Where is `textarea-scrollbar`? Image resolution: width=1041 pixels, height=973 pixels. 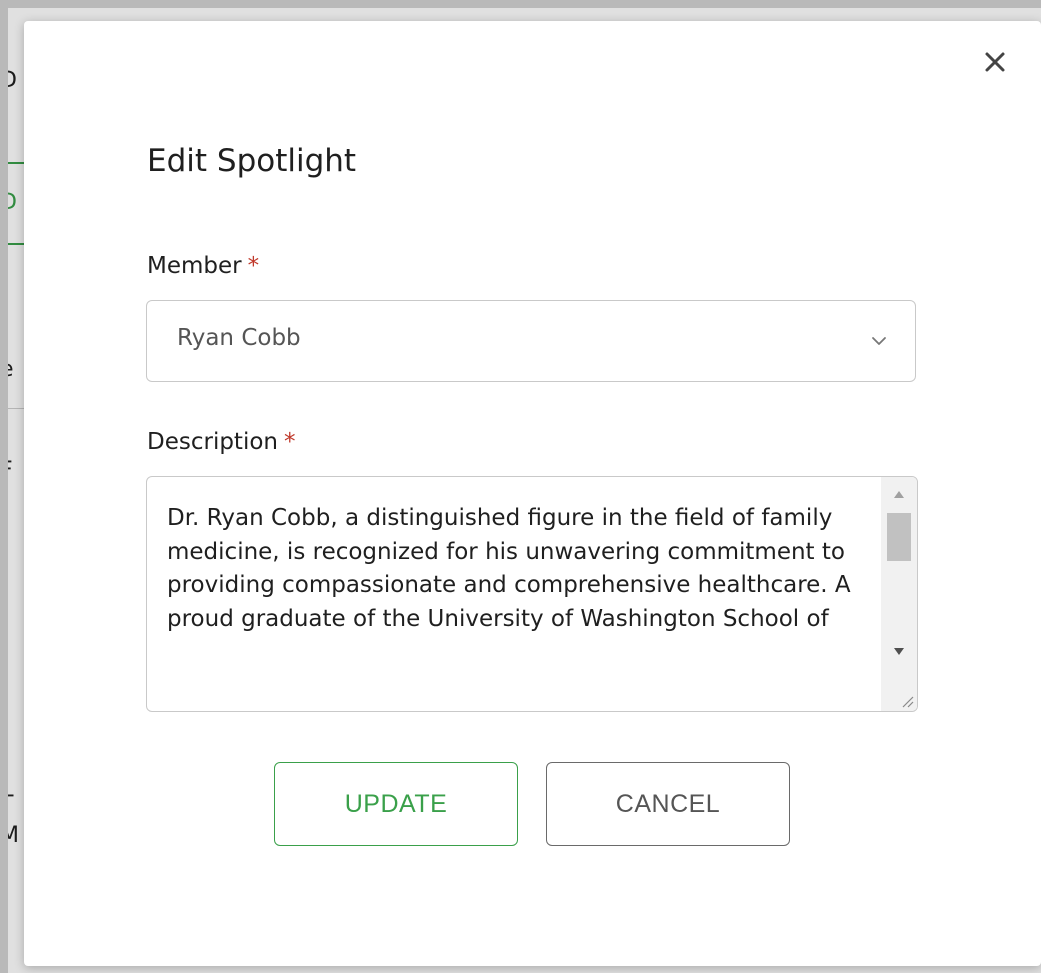 textarea-scrollbar is located at coordinates (899, 594).